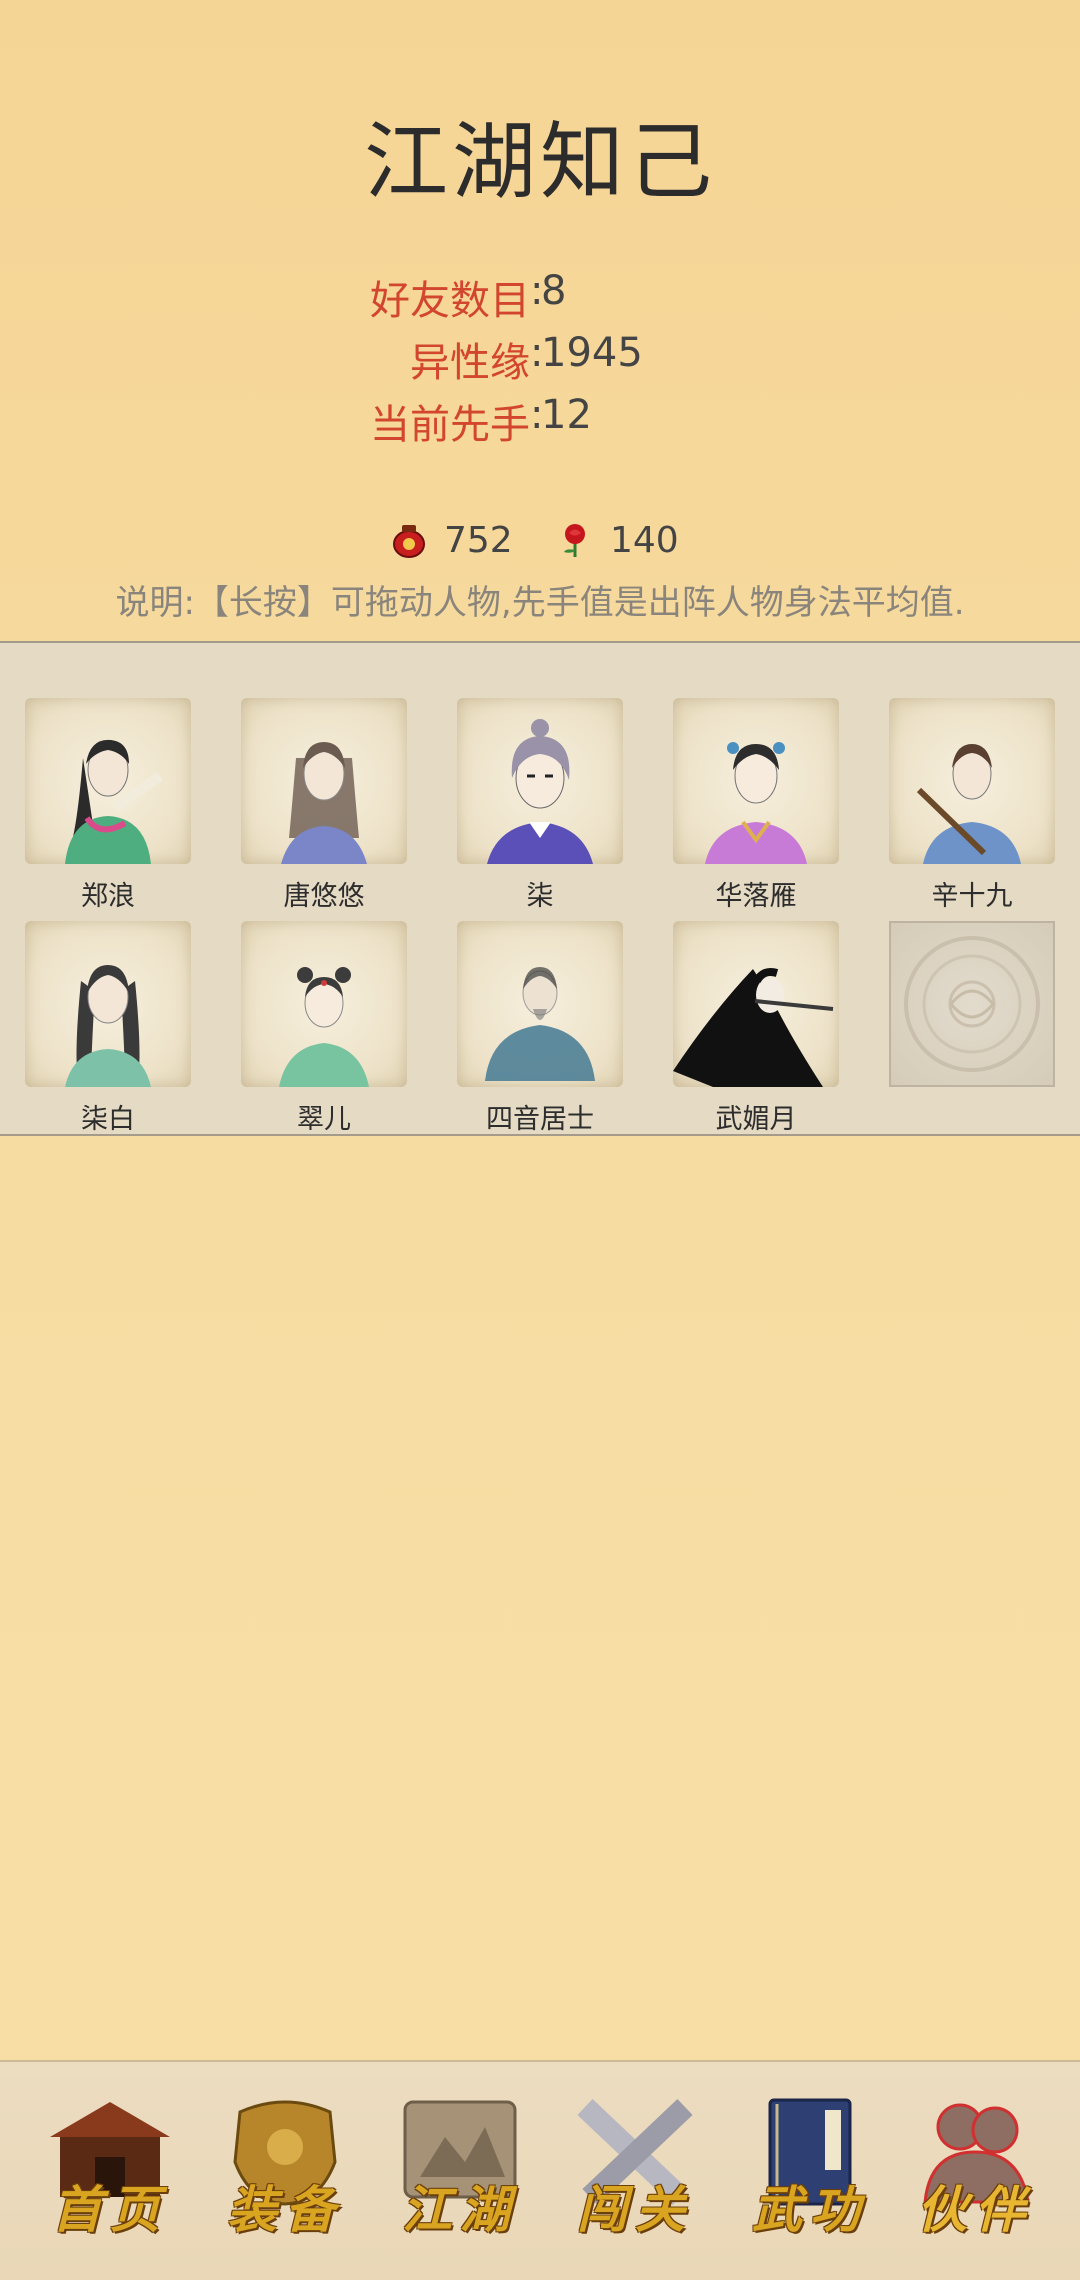  Describe the element at coordinates (540, 896) in the screenshot. I see `companion-name: 柒` at that location.